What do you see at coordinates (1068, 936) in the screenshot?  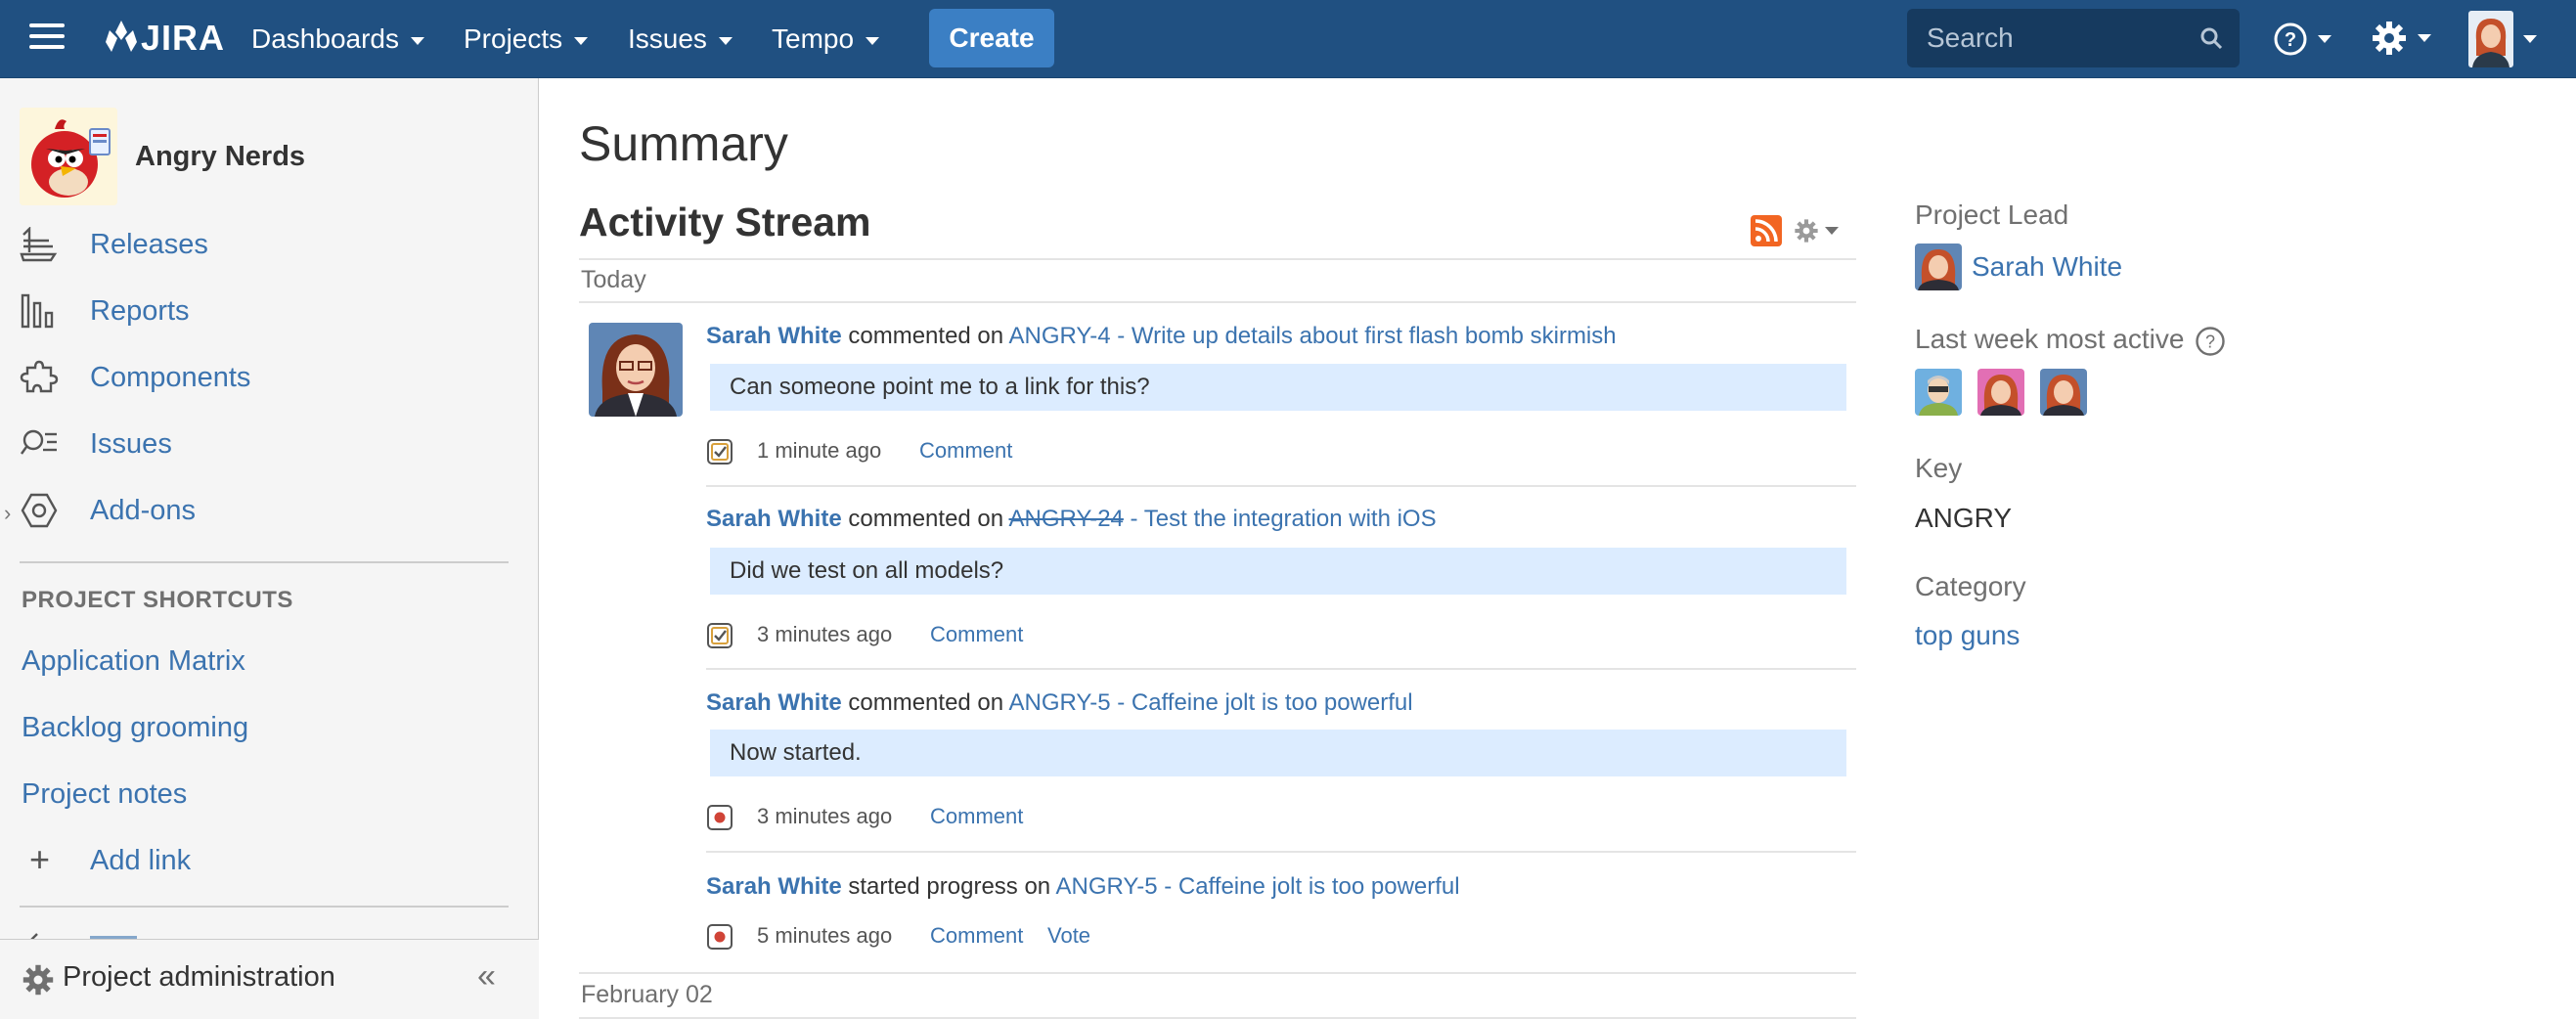 I see `vote-action-link: Vote` at bounding box center [1068, 936].